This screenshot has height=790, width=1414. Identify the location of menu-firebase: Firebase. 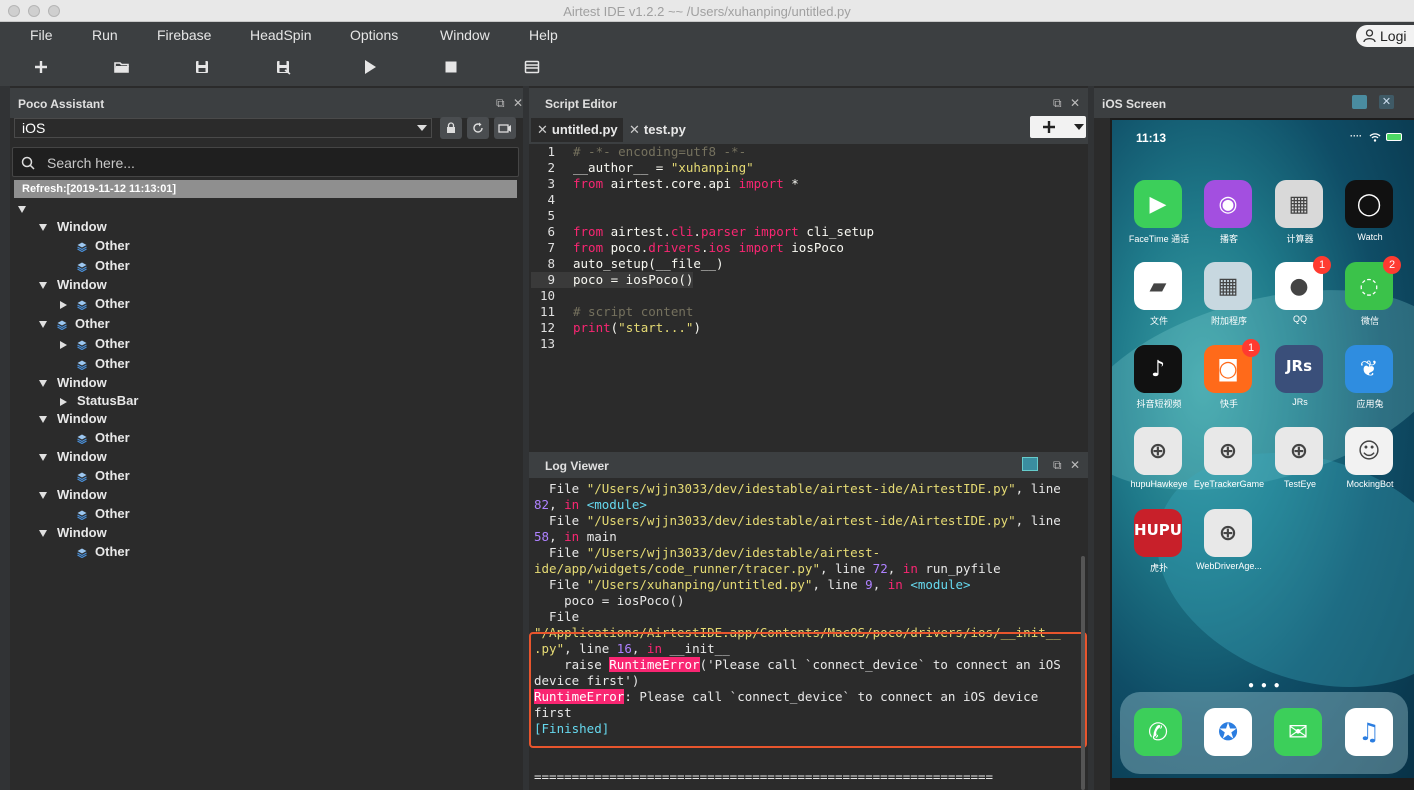
(184, 35).